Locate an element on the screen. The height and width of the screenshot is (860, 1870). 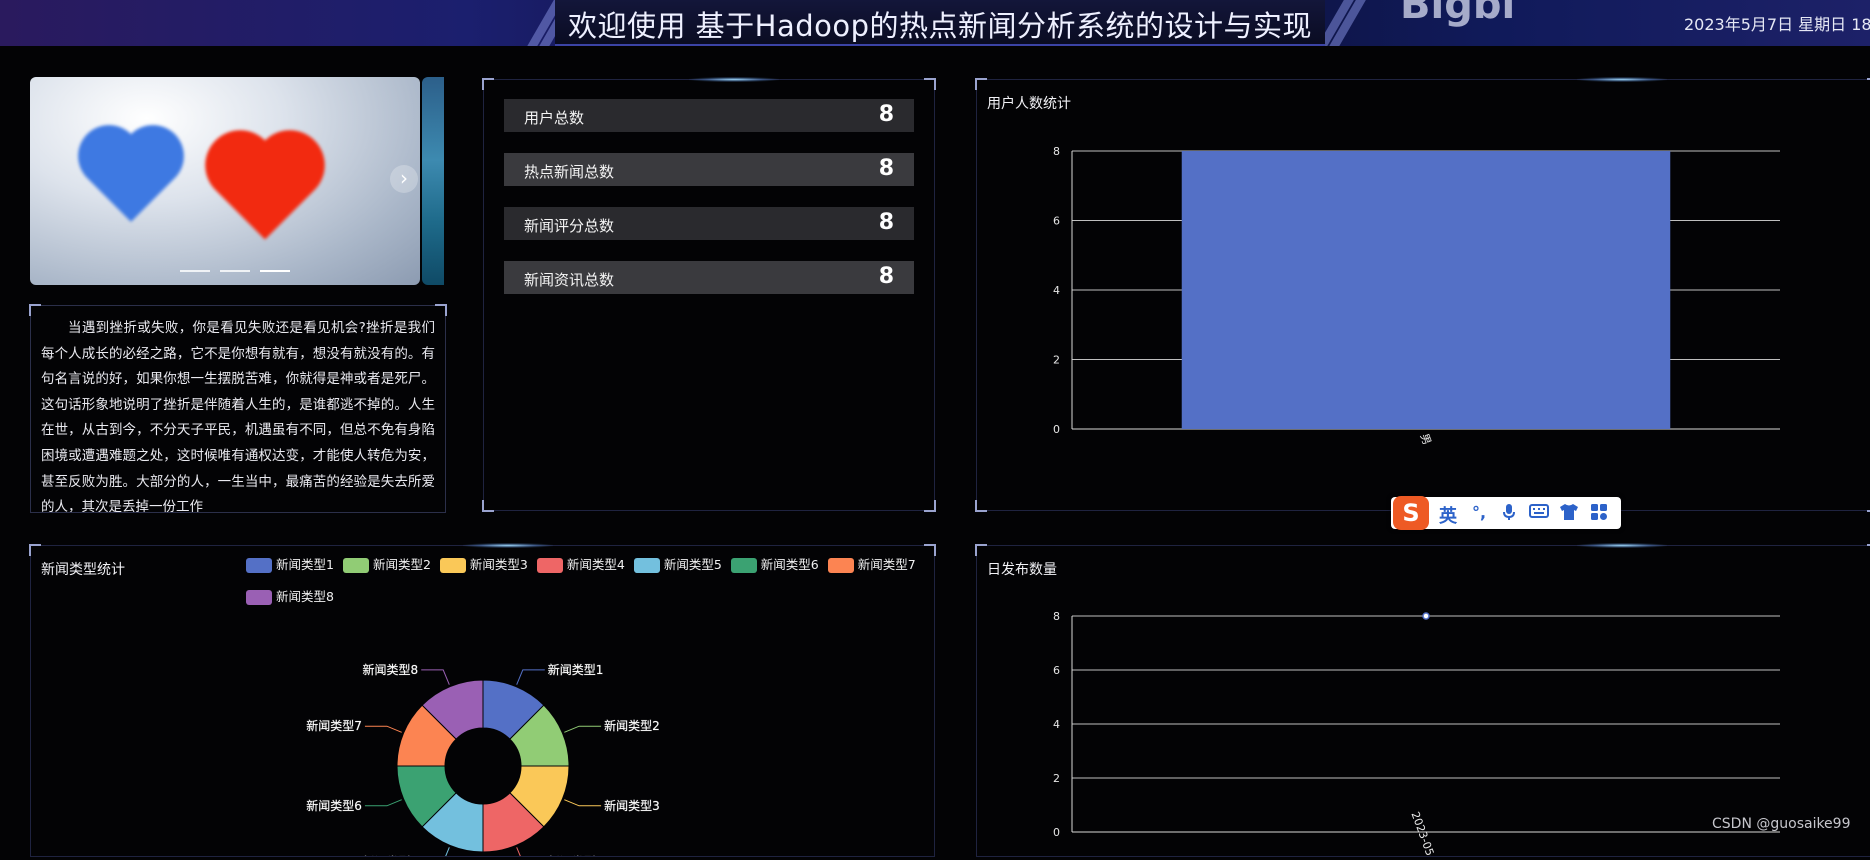
stat-row-ratings: 新闻评分总数 8 is located at coordinates (709, 223).